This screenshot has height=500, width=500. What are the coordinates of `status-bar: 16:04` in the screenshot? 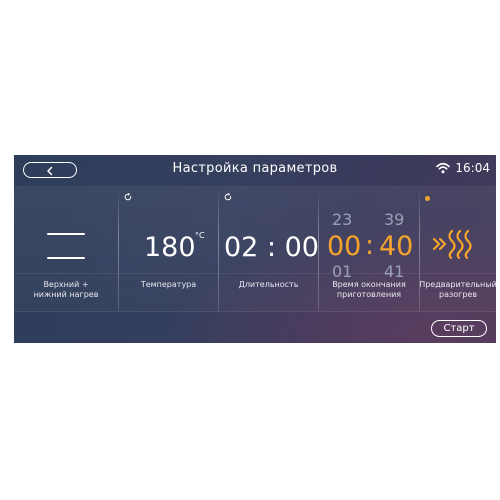 It's located at (463, 168).